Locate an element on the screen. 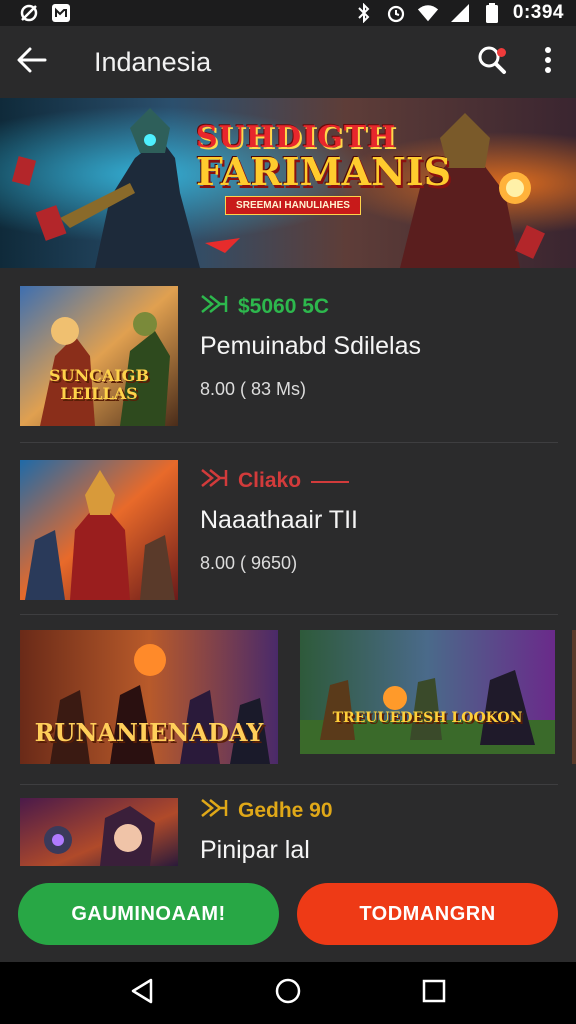 This screenshot has width=576, height=1024. item-tag-text: Gedhe 90 is located at coordinates (285, 810).